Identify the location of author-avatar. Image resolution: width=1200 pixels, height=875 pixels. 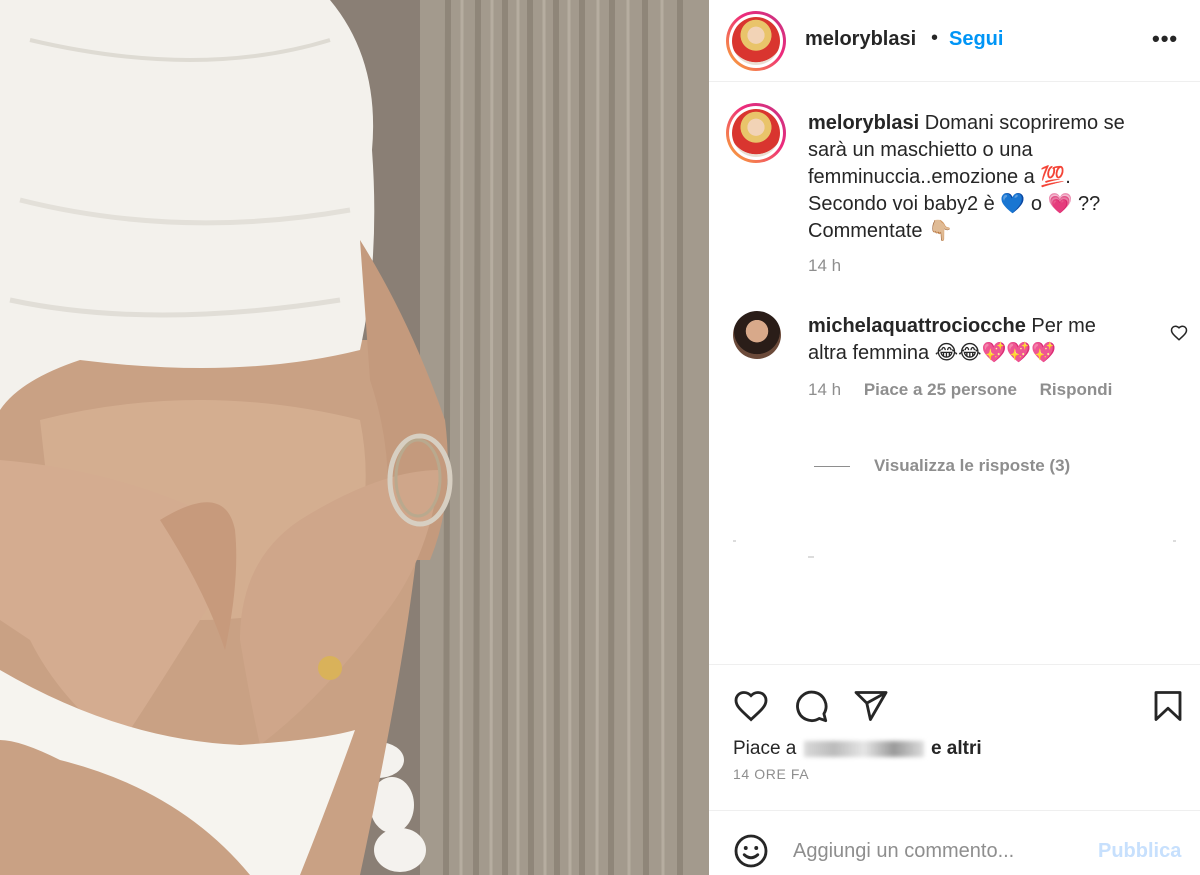
(756, 41).